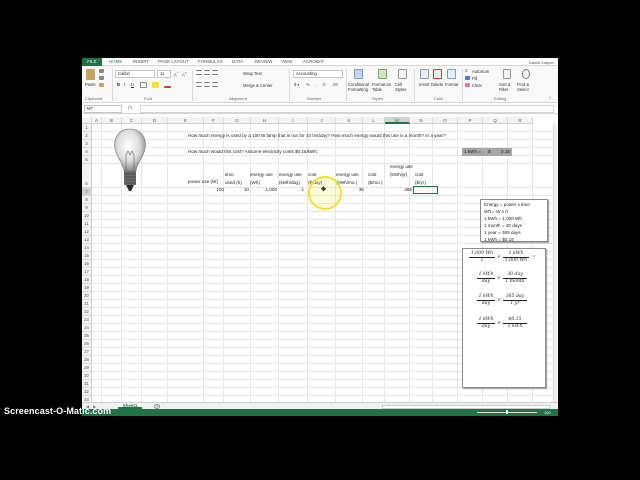 The height and width of the screenshot is (480, 640). Describe the element at coordinates (112, 120) in the screenshot. I see `column-header: B` at that location.